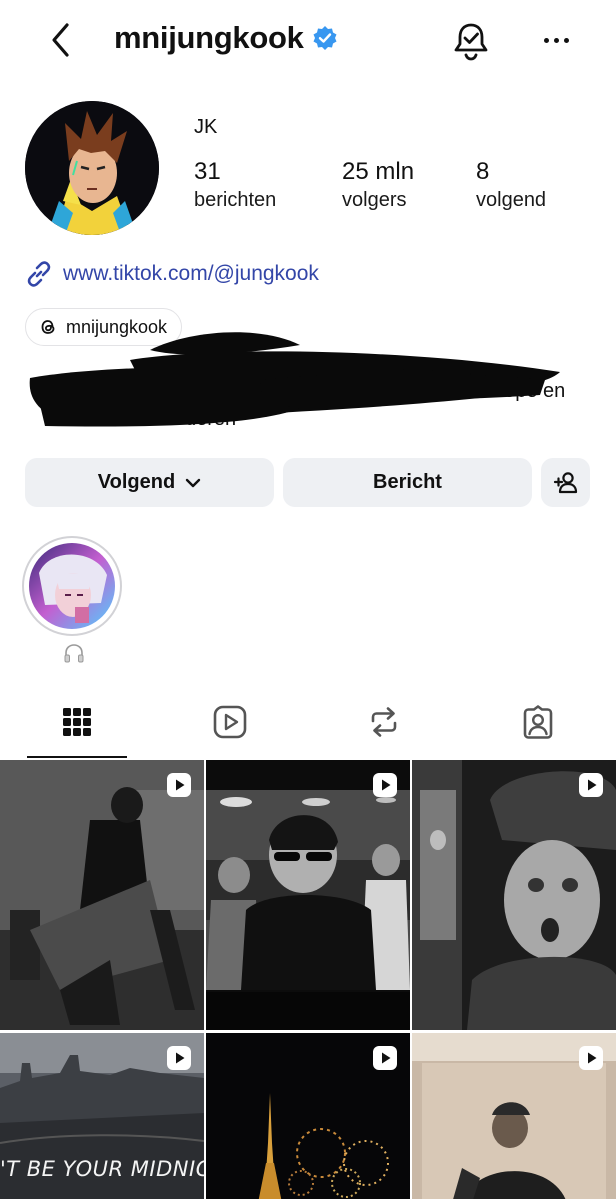 This screenshot has height=1199, width=616. I want to click on tagged-icon, so click(538, 722).